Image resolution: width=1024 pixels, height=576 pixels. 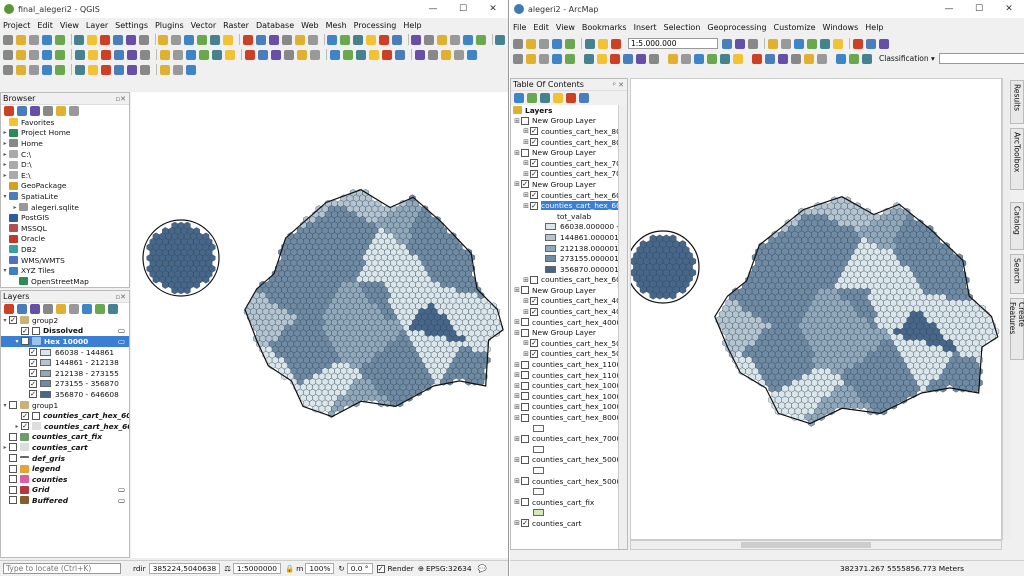 I want to click on browser-item: WMS/WMTS, so click(x=65, y=260).